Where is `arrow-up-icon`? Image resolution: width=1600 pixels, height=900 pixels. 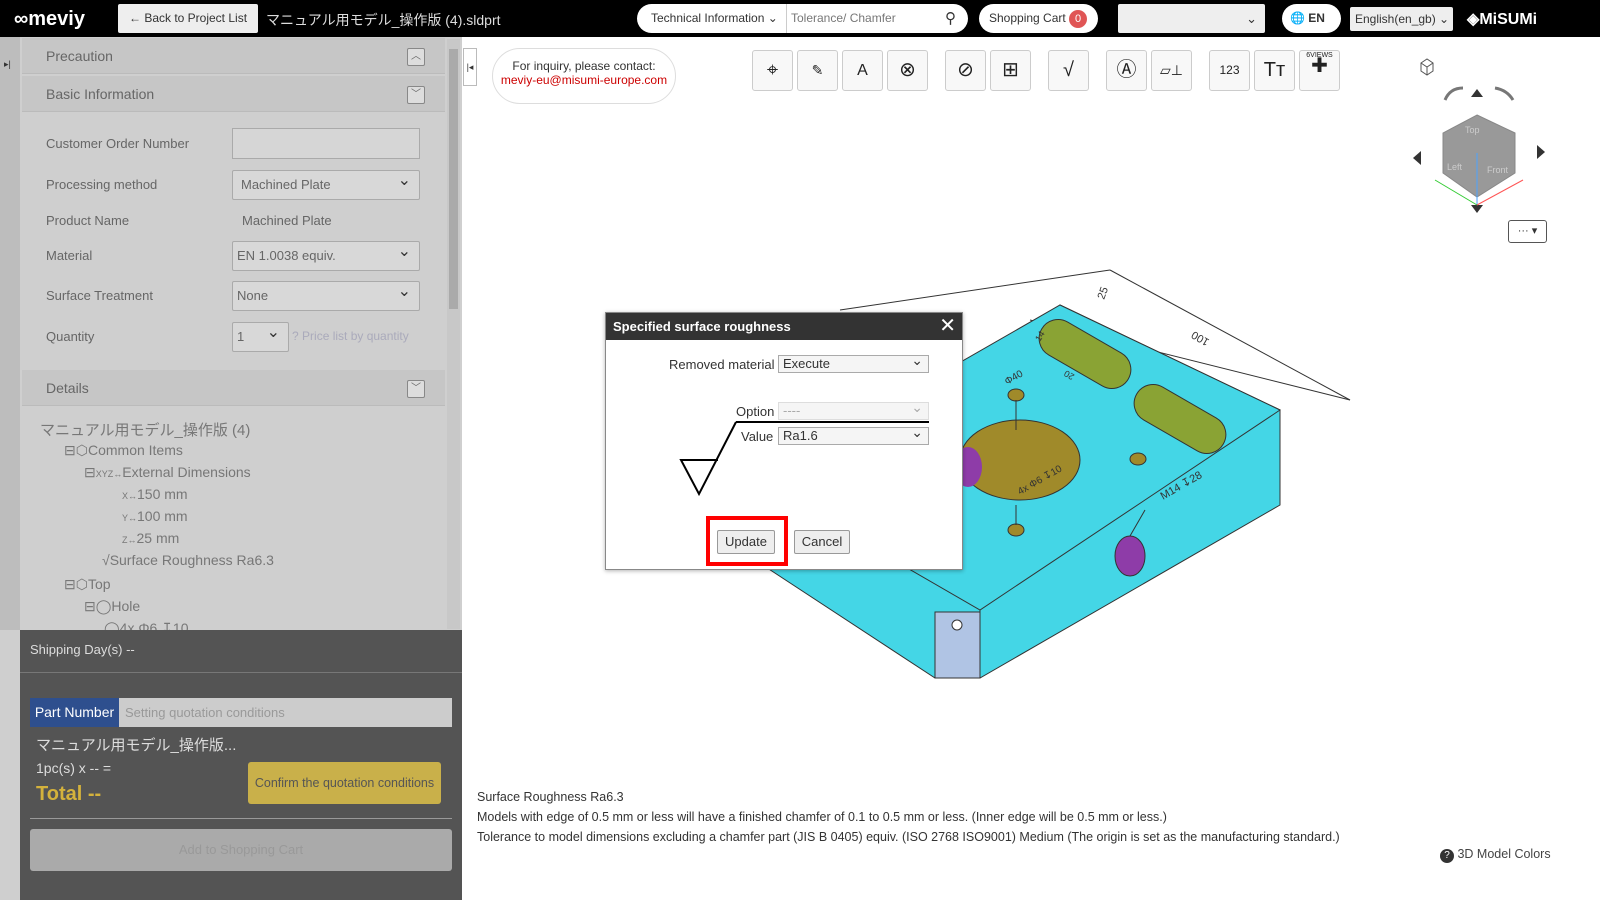 arrow-up-icon is located at coordinates (1477, 93).